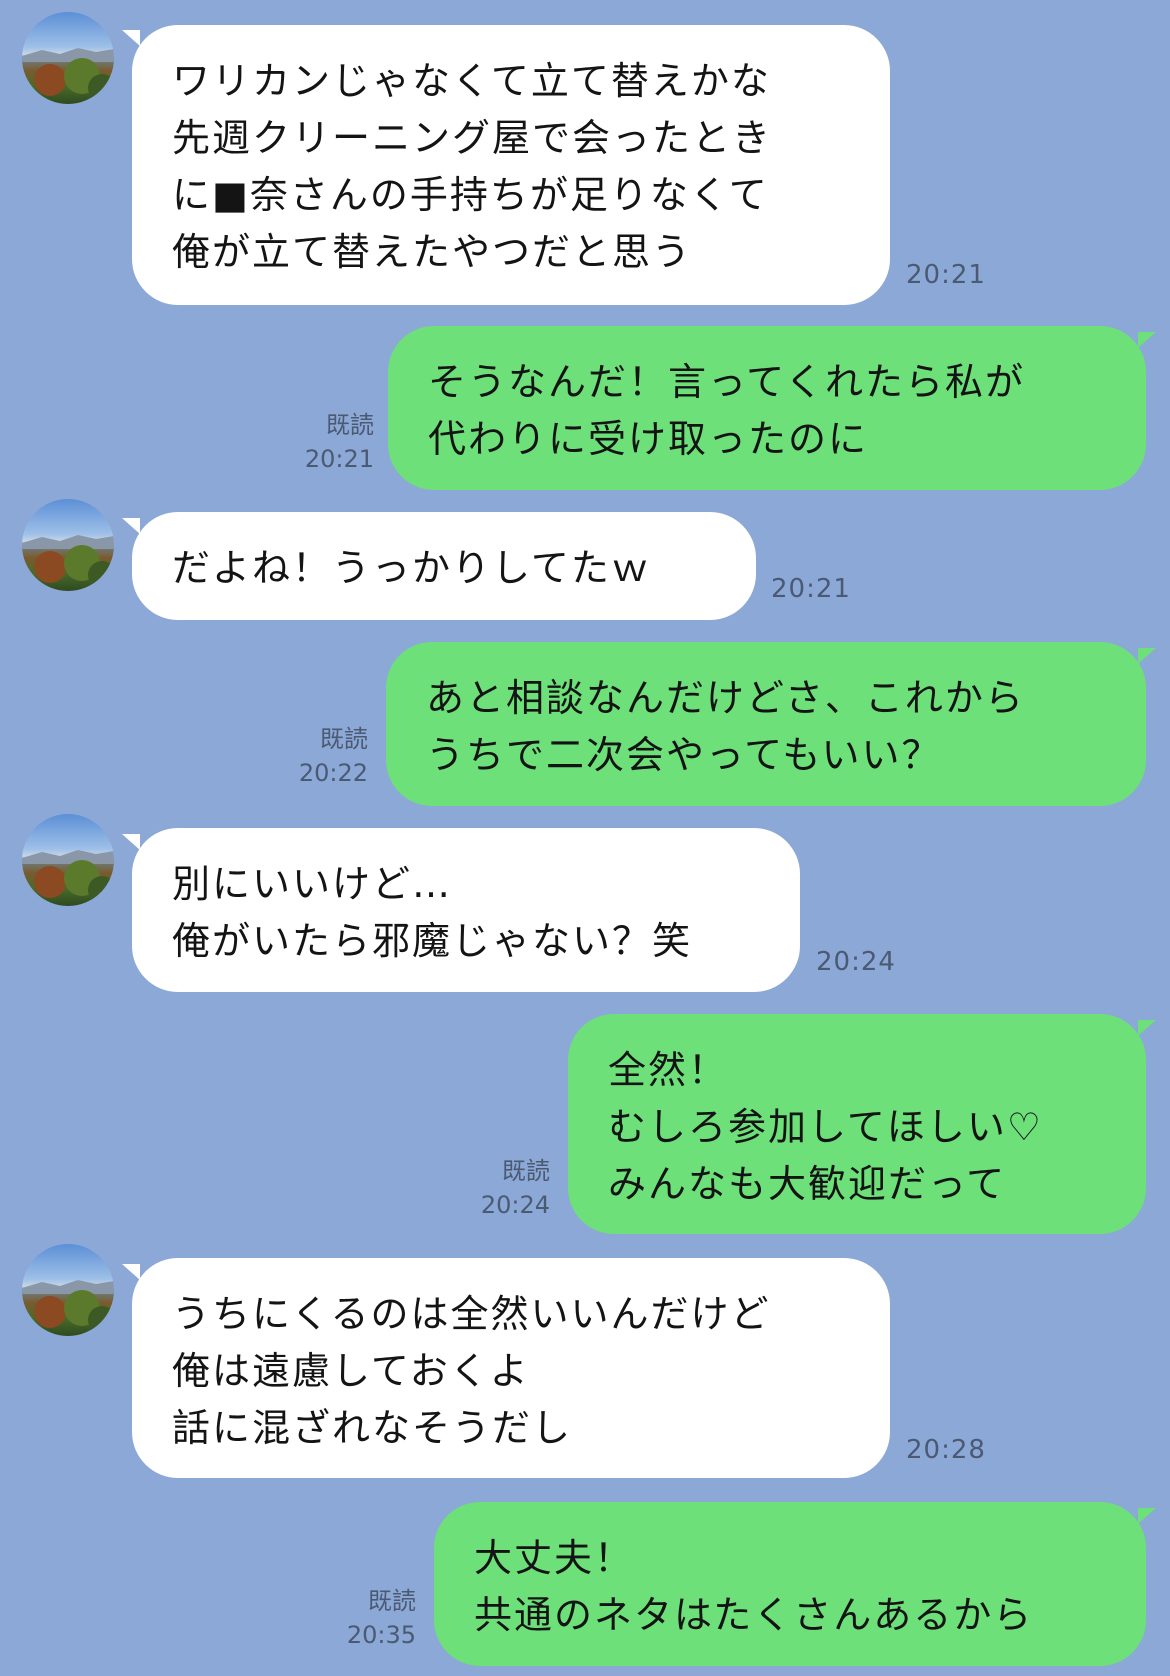 This screenshot has width=1170, height=1676. Describe the element at coordinates (790, 1584) in the screenshot. I see `message-bubble: 大丈夫！ 共通のネタはたくさんあるから` at that location.